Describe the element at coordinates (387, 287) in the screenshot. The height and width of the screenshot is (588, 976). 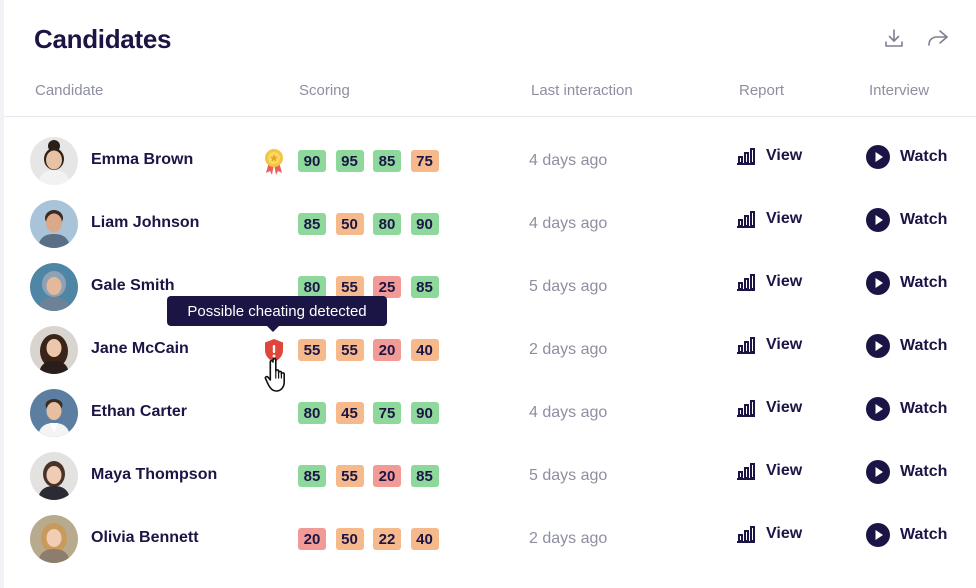
I see `score-badge: 25` at that location.